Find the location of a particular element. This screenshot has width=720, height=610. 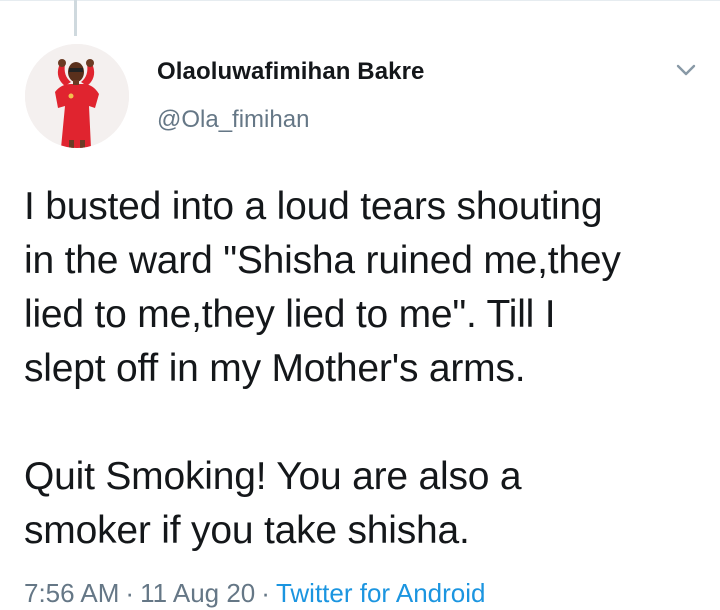

avatar is located at coordinates (77, 96).